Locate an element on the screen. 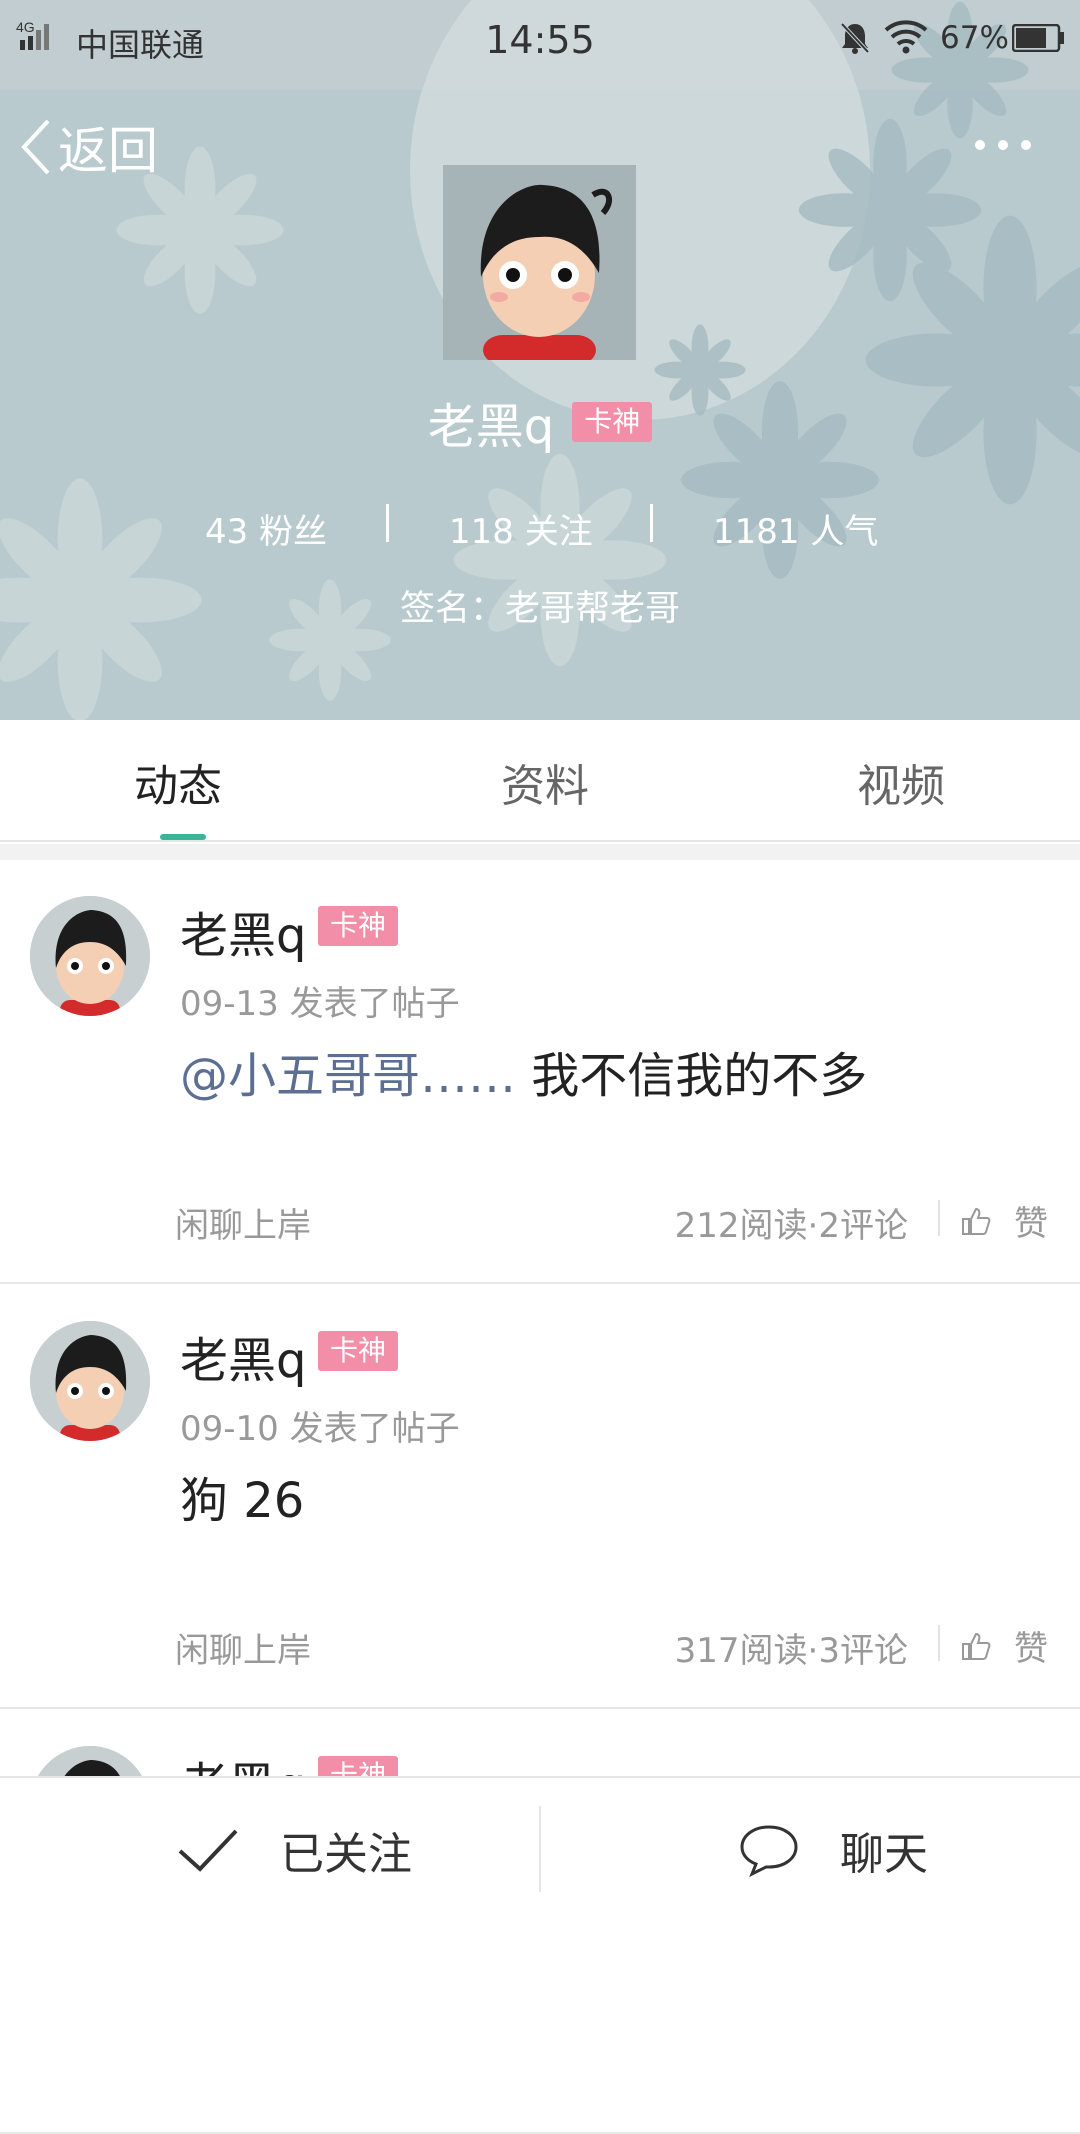  chevron-left-icon is located at coordinates (35, 147).